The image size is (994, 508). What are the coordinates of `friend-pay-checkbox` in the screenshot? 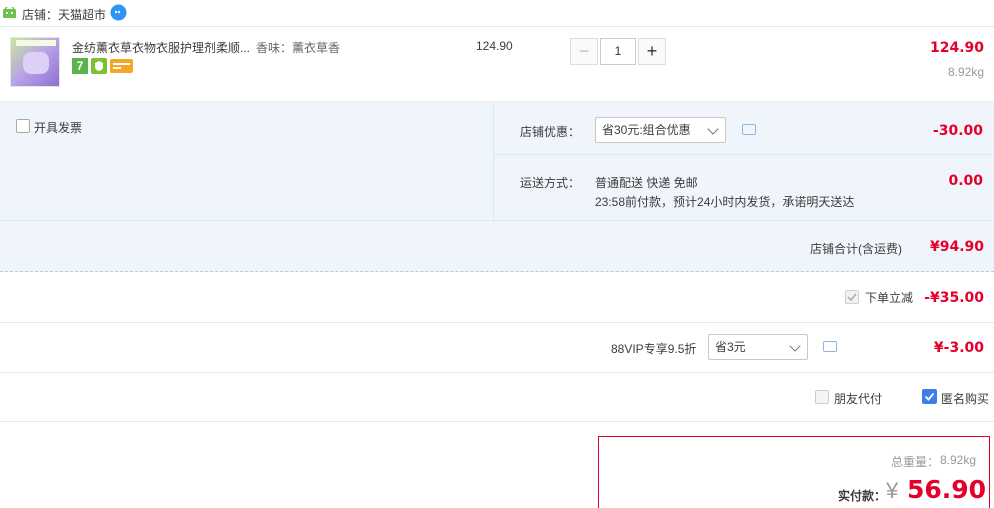 It's located at (822, 397).